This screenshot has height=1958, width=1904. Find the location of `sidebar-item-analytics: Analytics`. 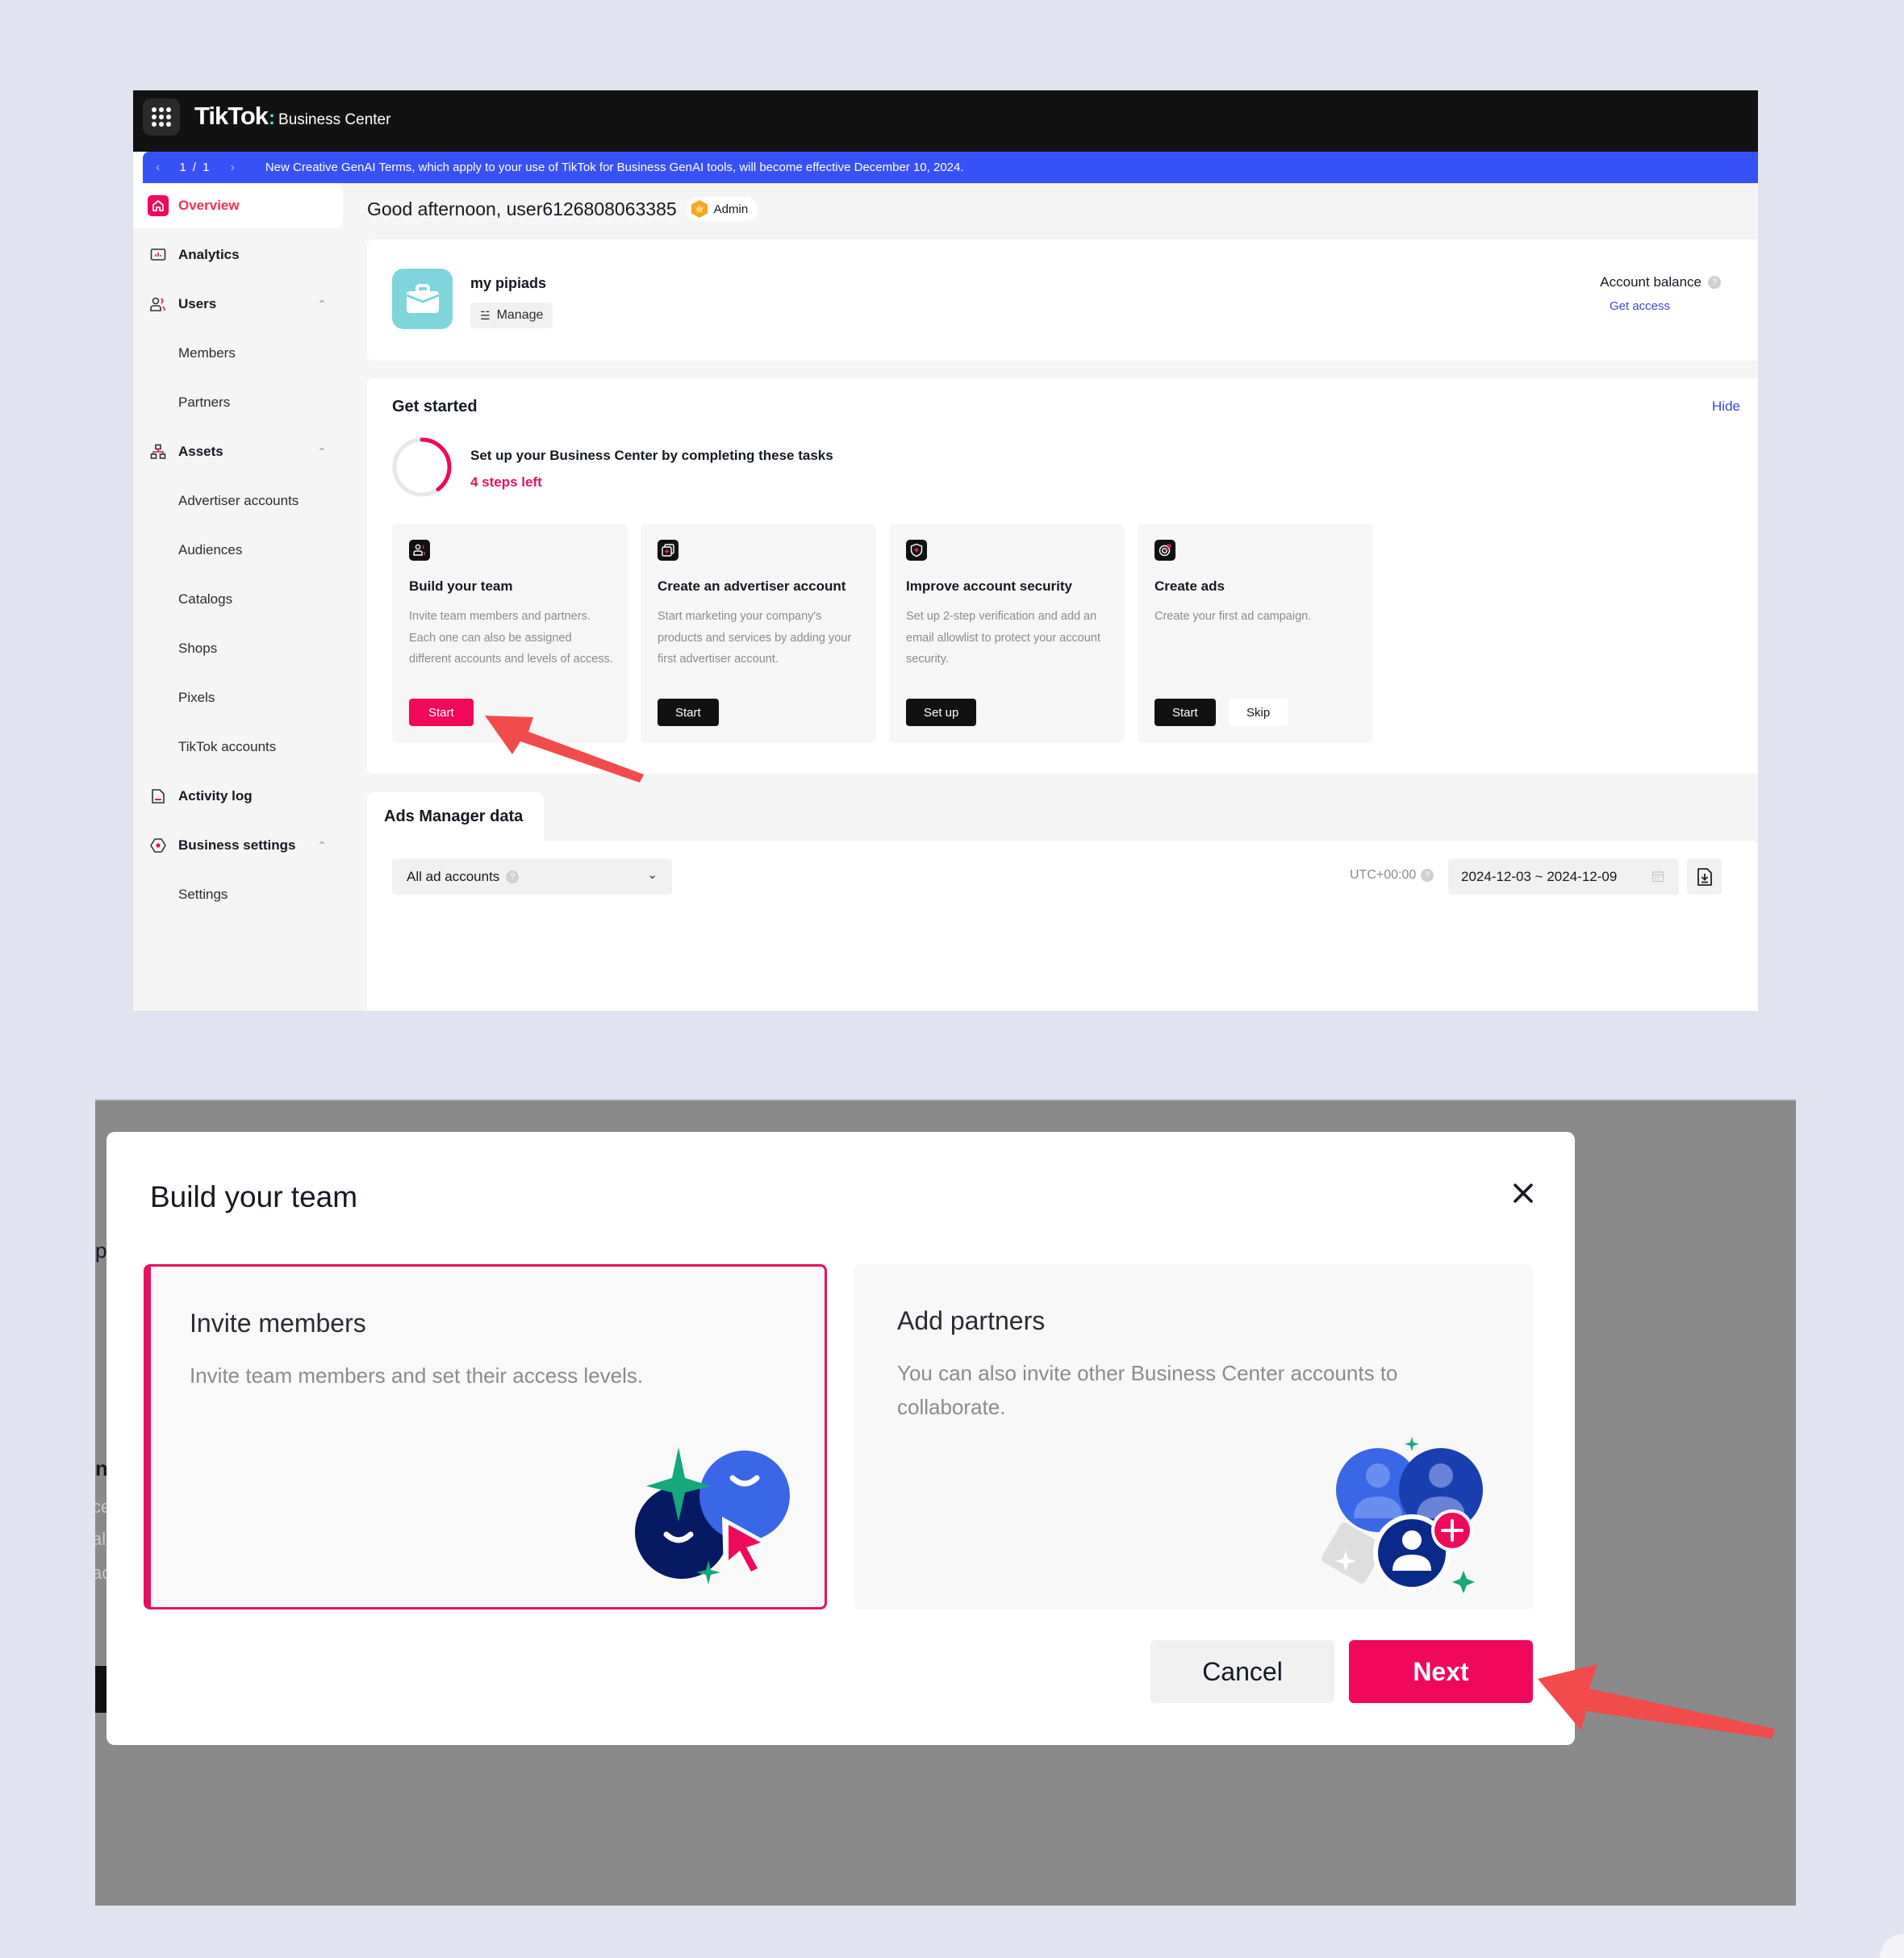

sidebar-item-analytics: Analytics is located at coordinates (238, 255).